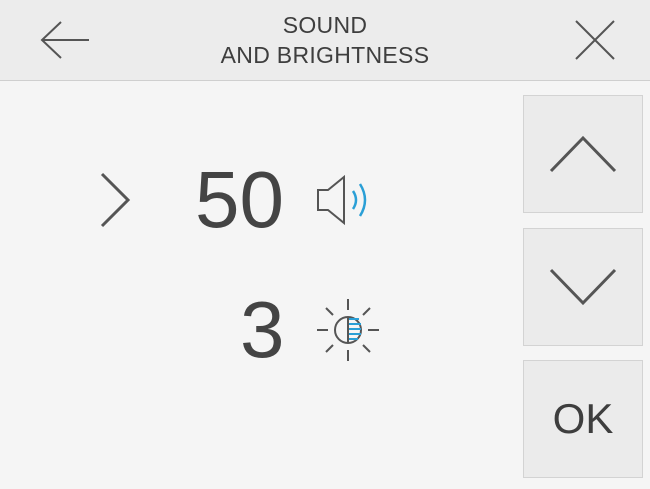 The image size is (650, 489). I want to click on back-button, so click(65, 40).